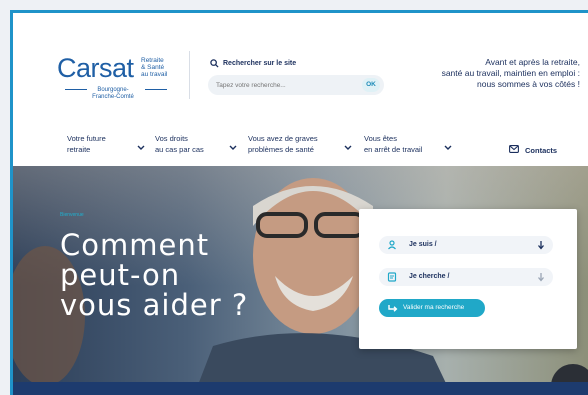 Image resolution: width=588 pixels, height=395 pixels. I want to click on validate-search-label: Valider ma recherche, so click(434, 307).